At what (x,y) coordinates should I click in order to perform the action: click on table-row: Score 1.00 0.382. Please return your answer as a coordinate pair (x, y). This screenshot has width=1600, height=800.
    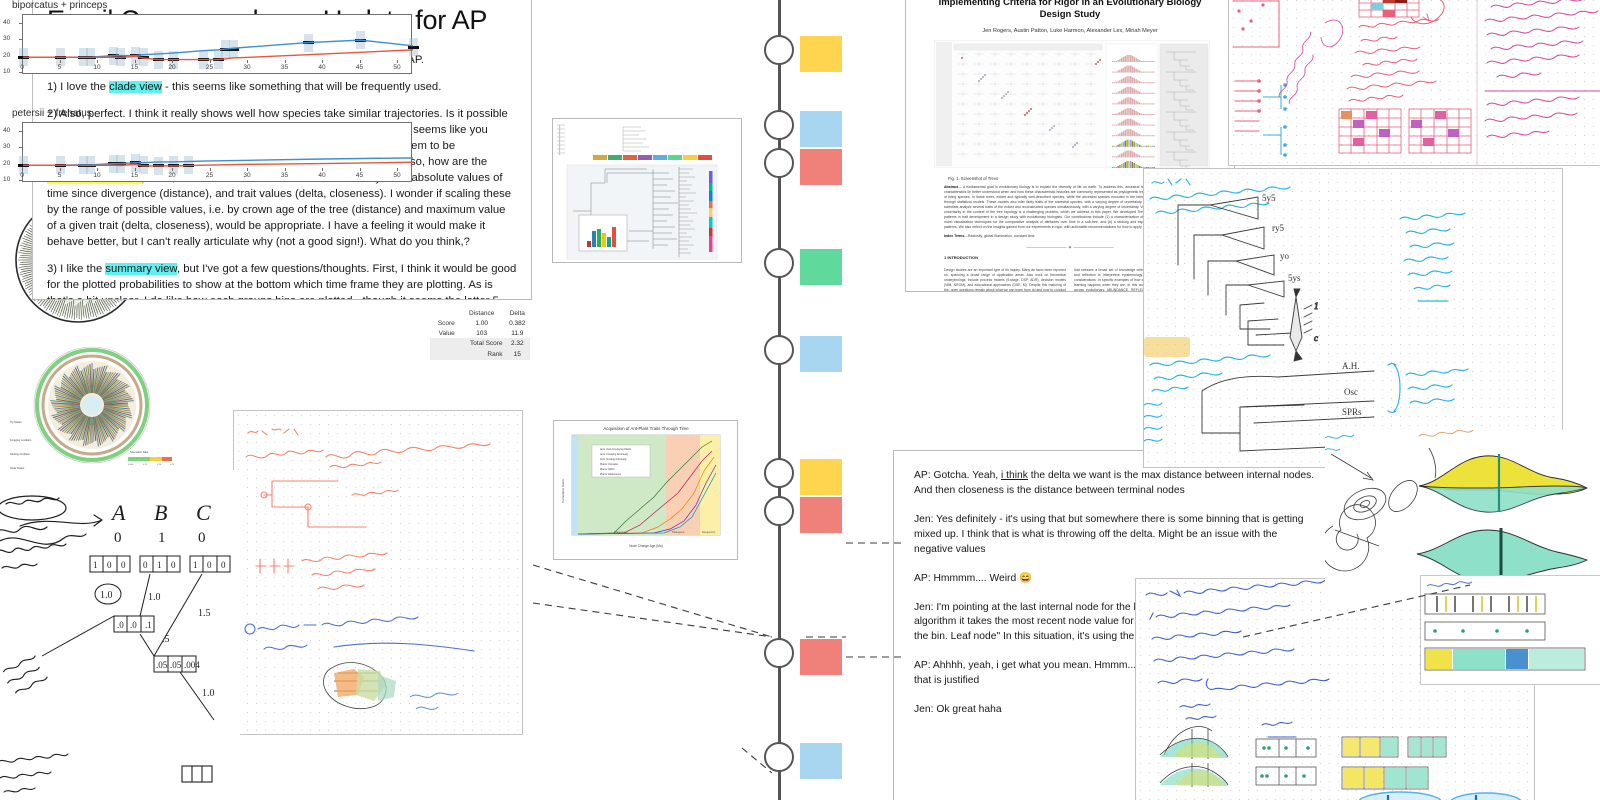
    Looking at the image, I should click on (480, 323).